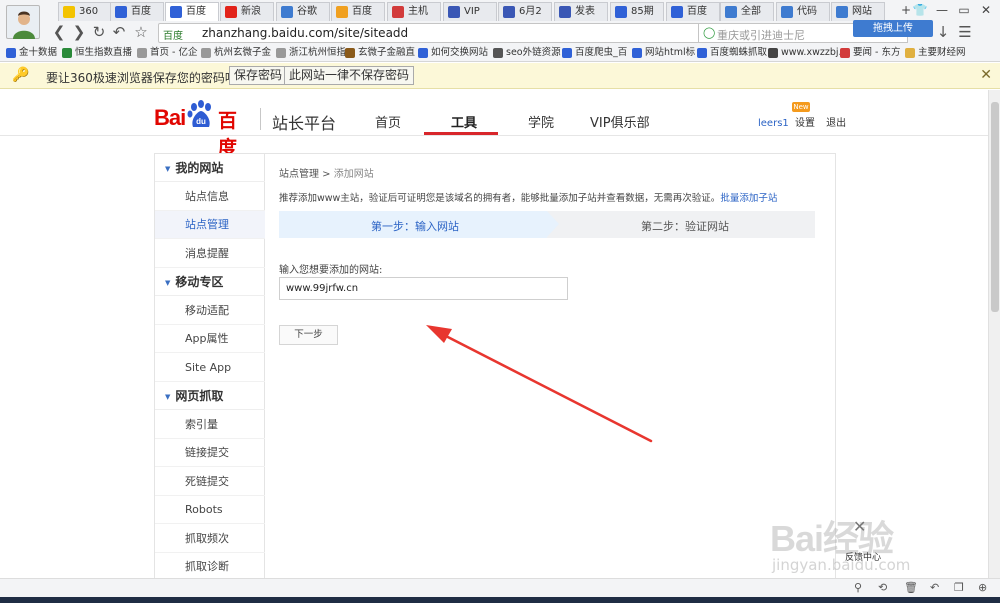 This screenshot has height=603, width=1000. What do you see at coordinates (601, 52) in the screenshot?
I see `bookmark-label: 百度爬虫_百` at bounding box center [601, 52].